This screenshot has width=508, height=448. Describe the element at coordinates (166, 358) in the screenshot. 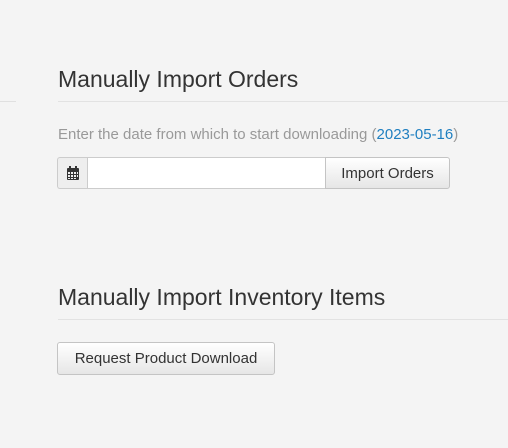

I see `request-product-download-button: Request Product Download` at that location.